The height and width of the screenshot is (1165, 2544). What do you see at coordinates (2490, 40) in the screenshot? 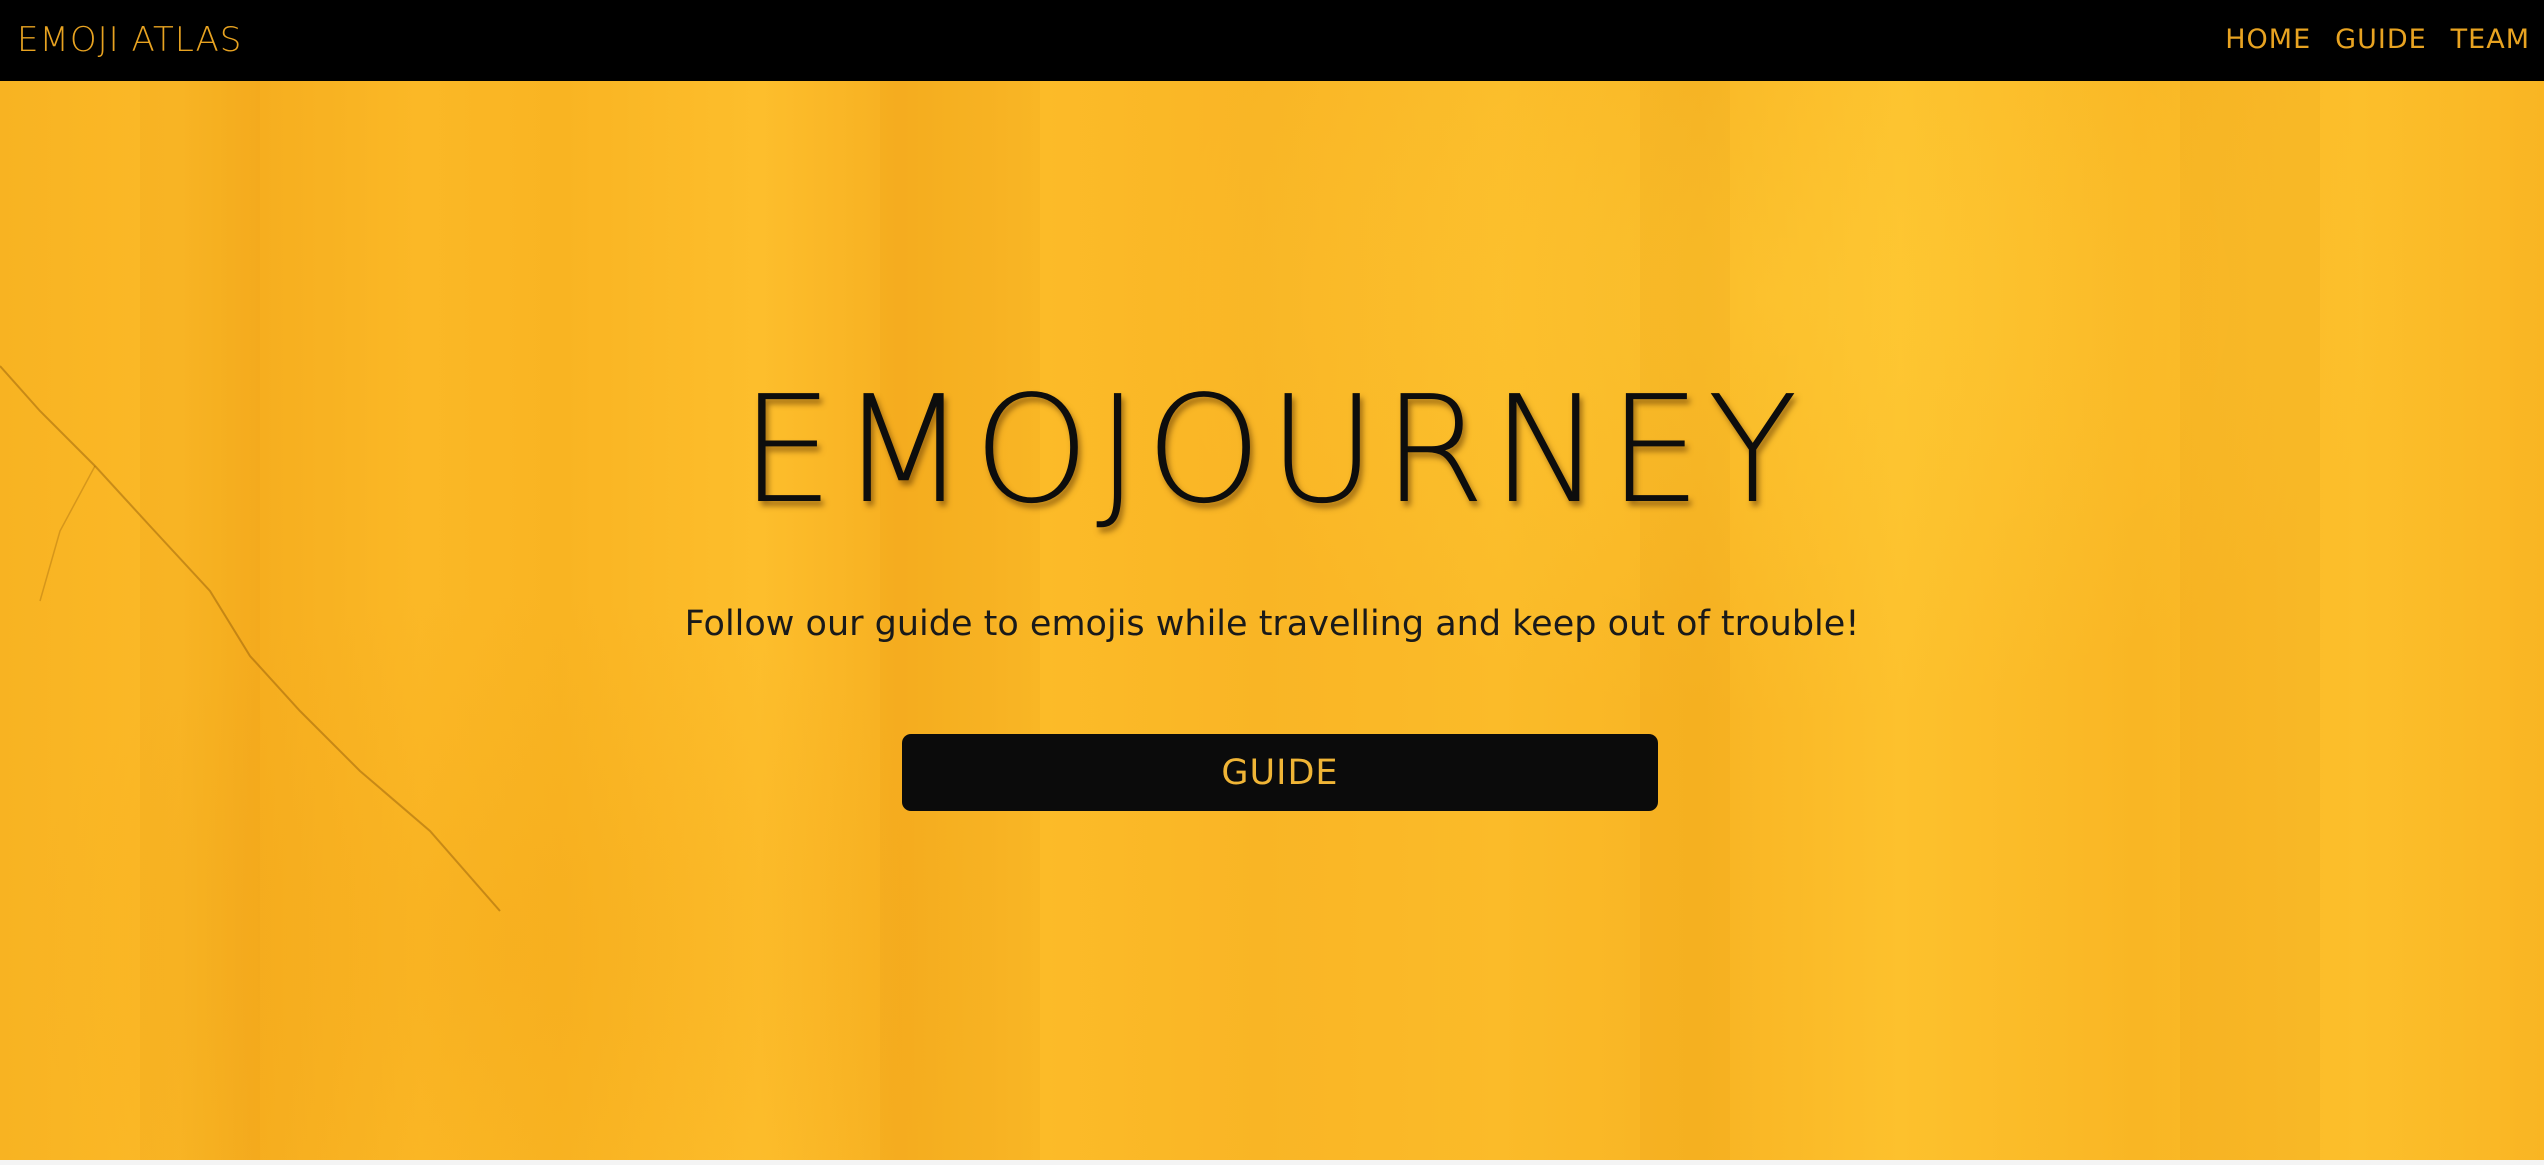
I see `nav-link-team: TEAM` at bounding box center [2490, 40].